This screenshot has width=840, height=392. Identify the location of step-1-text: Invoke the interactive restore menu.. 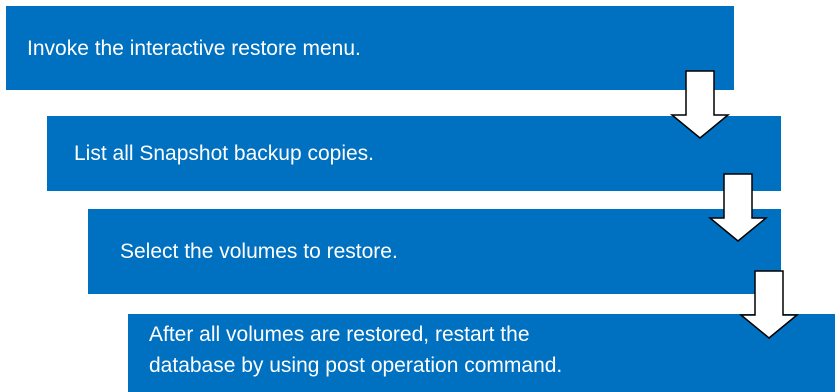
(194, 48).